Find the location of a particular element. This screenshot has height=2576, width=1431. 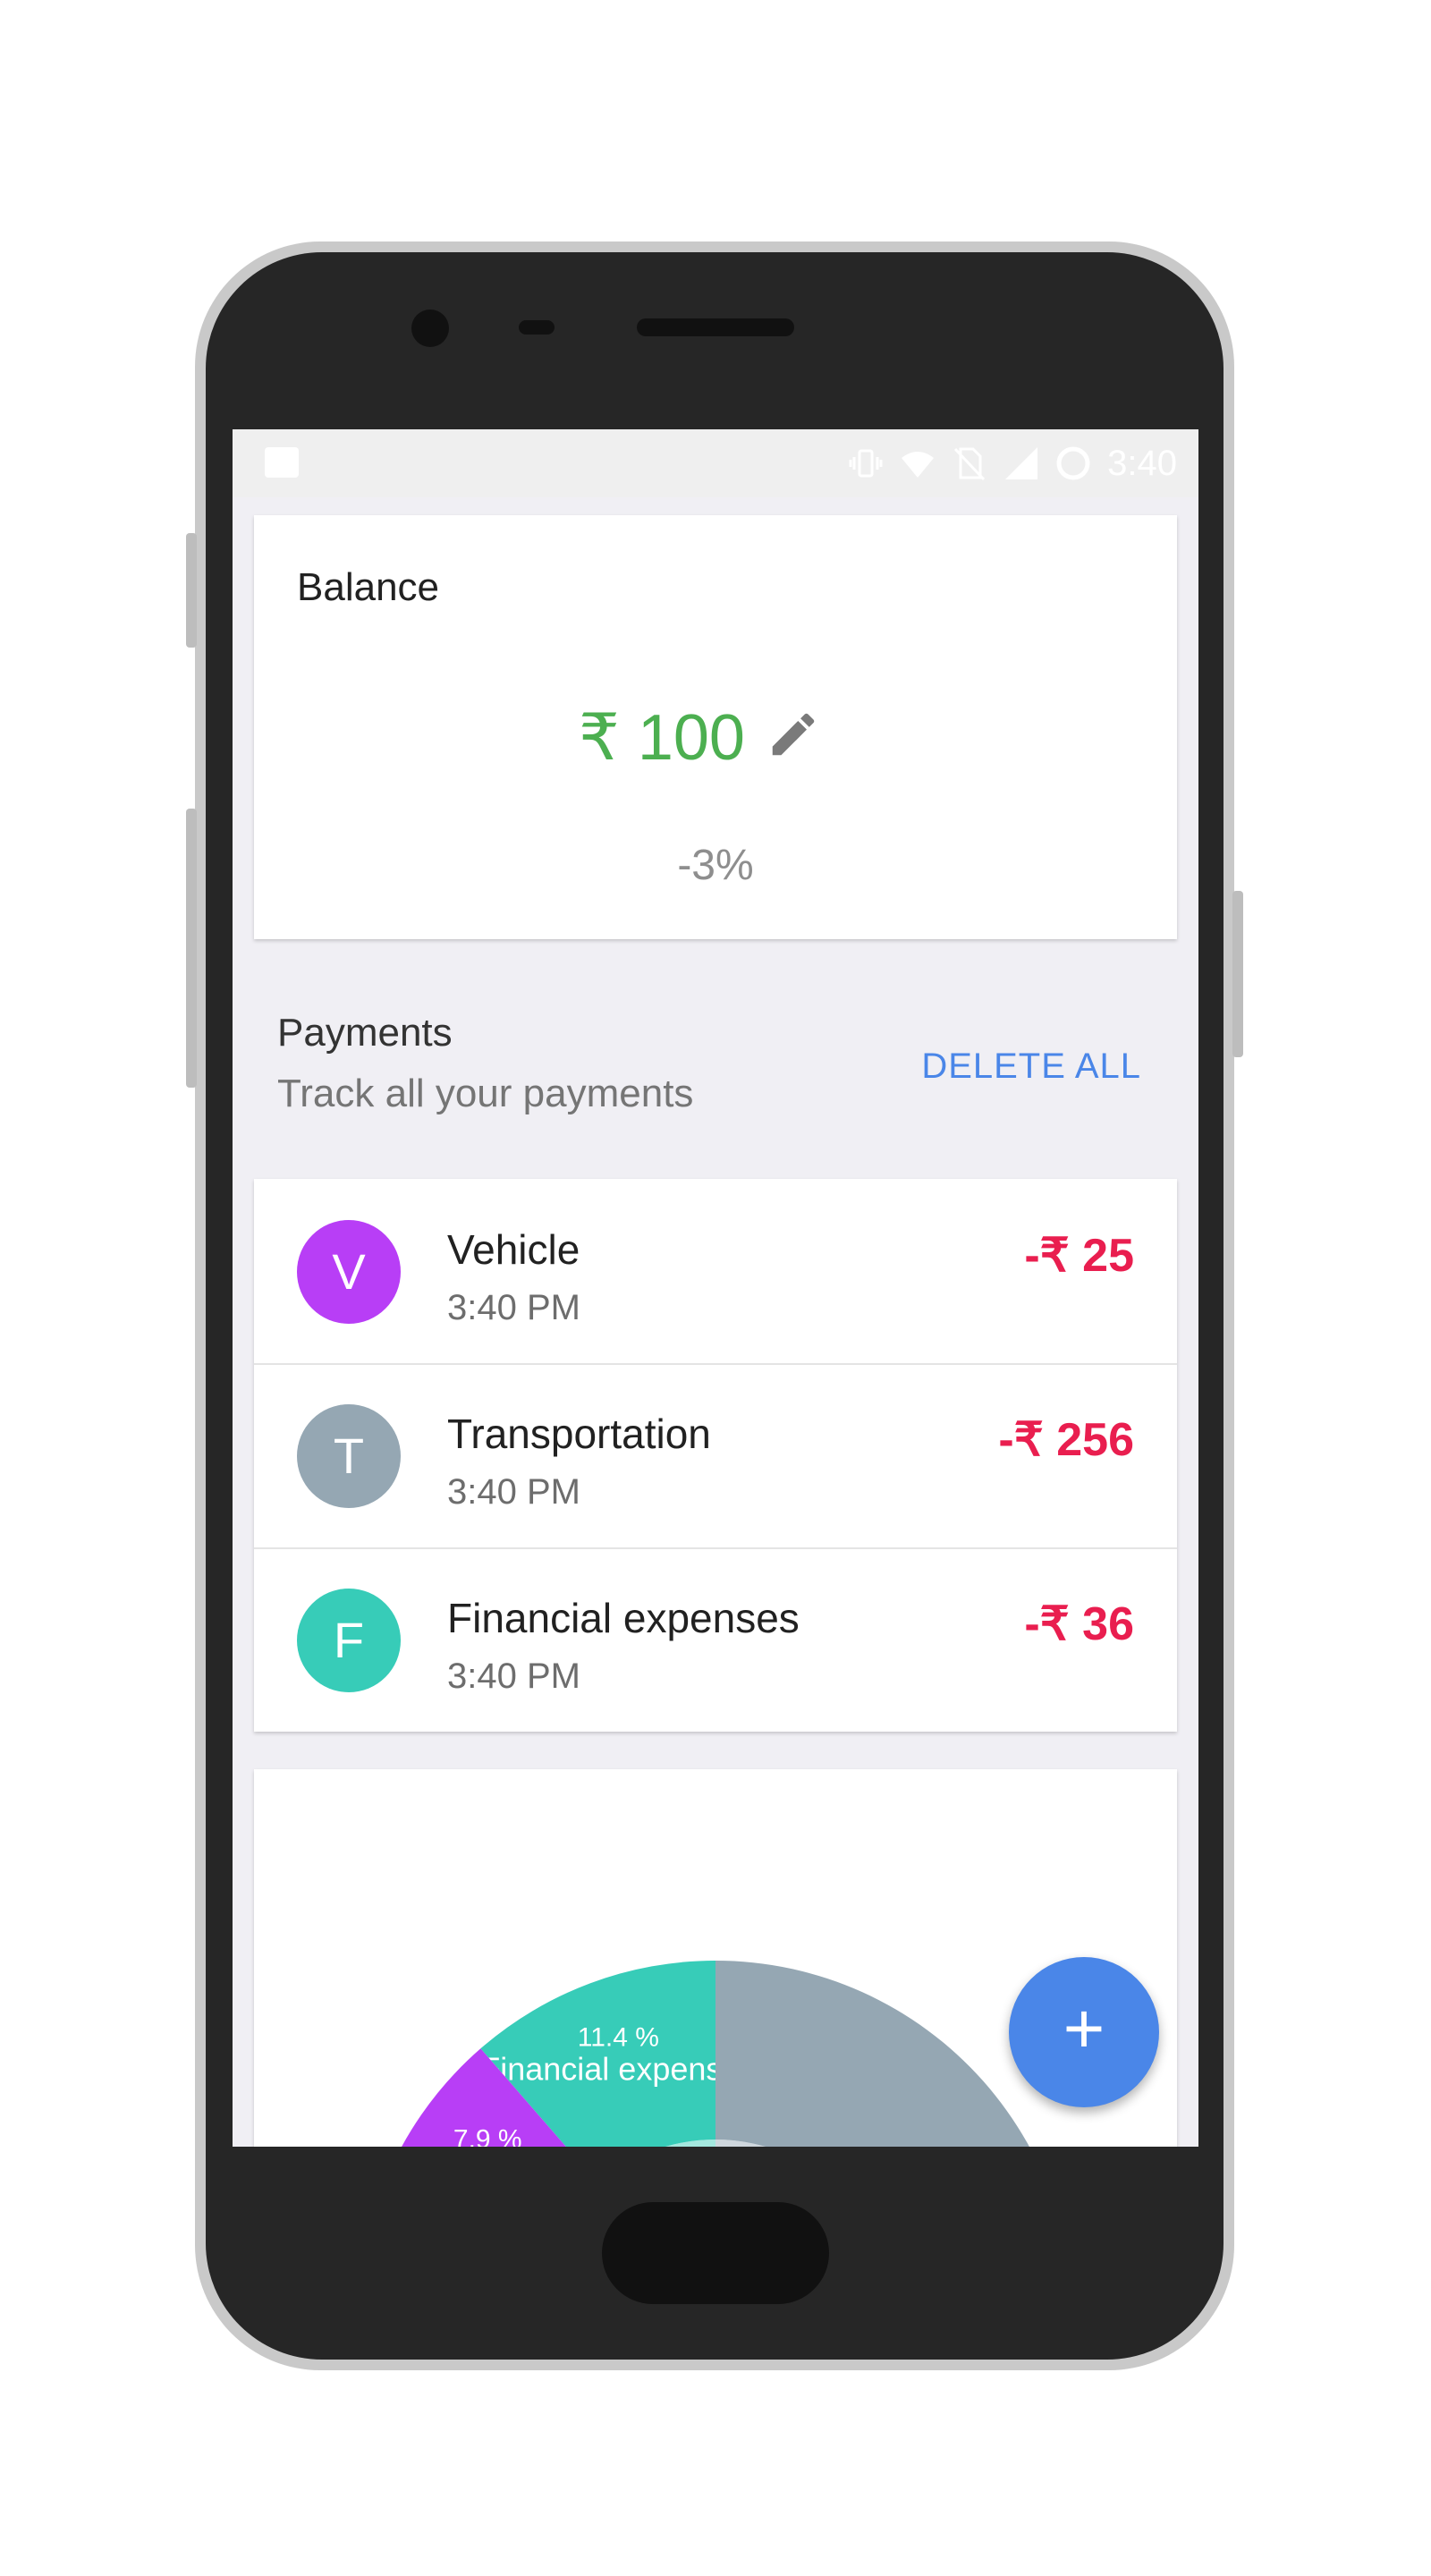

earpiece-speaker is located at coordinates (716, 327).